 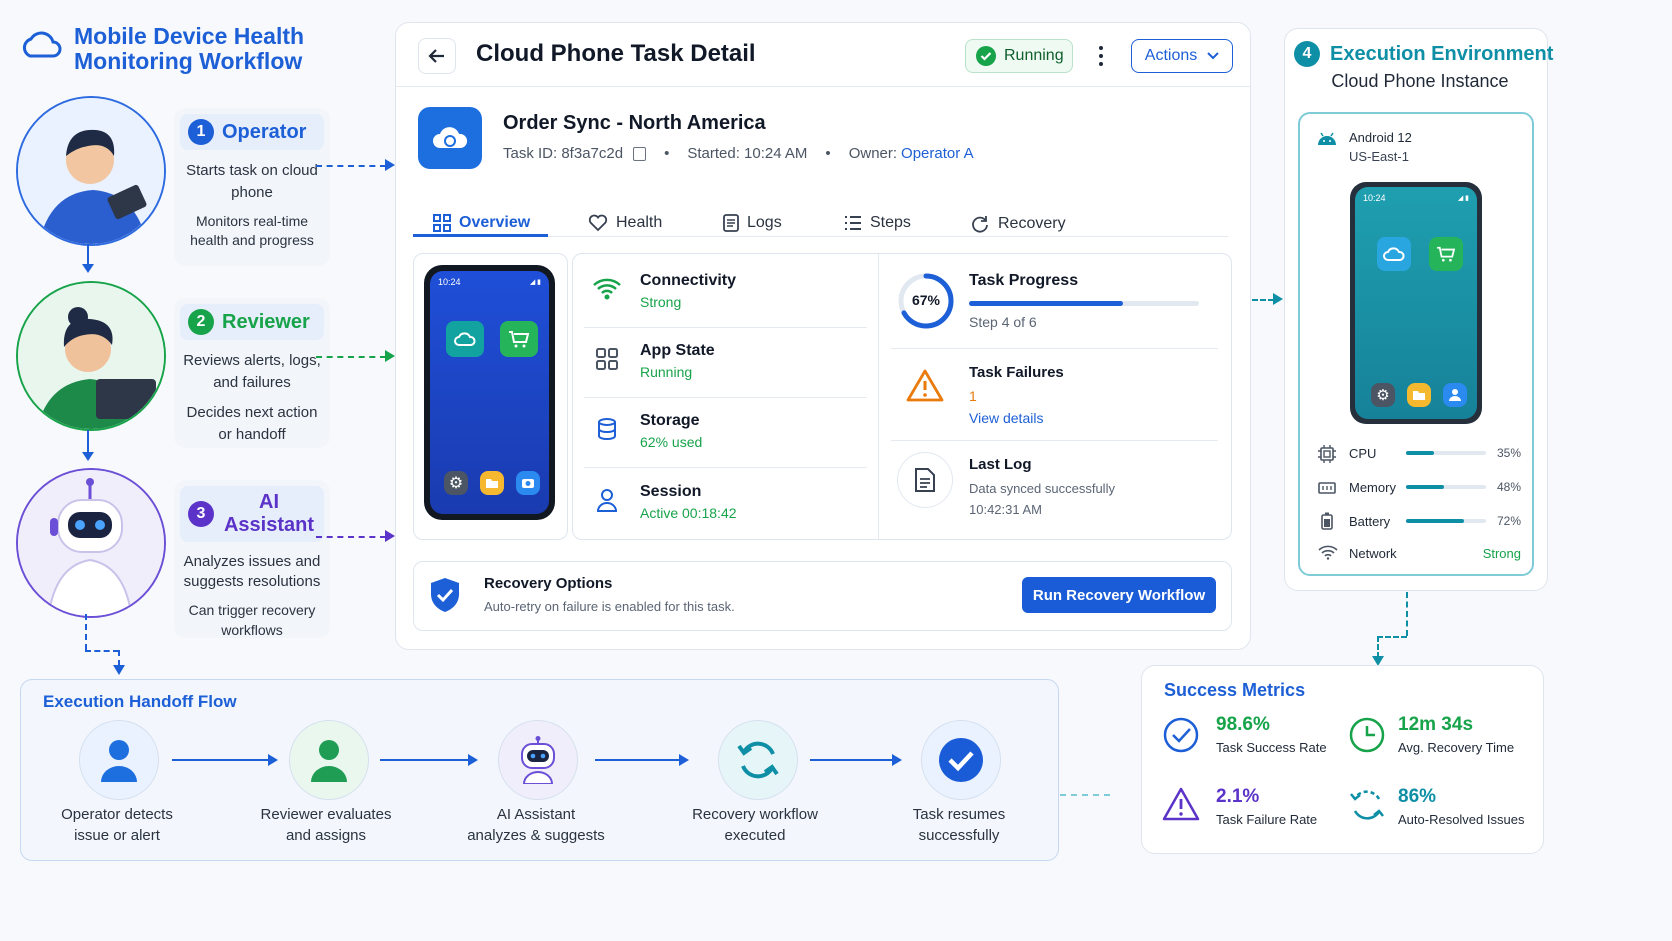 I want to click on run-recovery-button: Run Recovery Workflow, so click(x=1119, y=595).